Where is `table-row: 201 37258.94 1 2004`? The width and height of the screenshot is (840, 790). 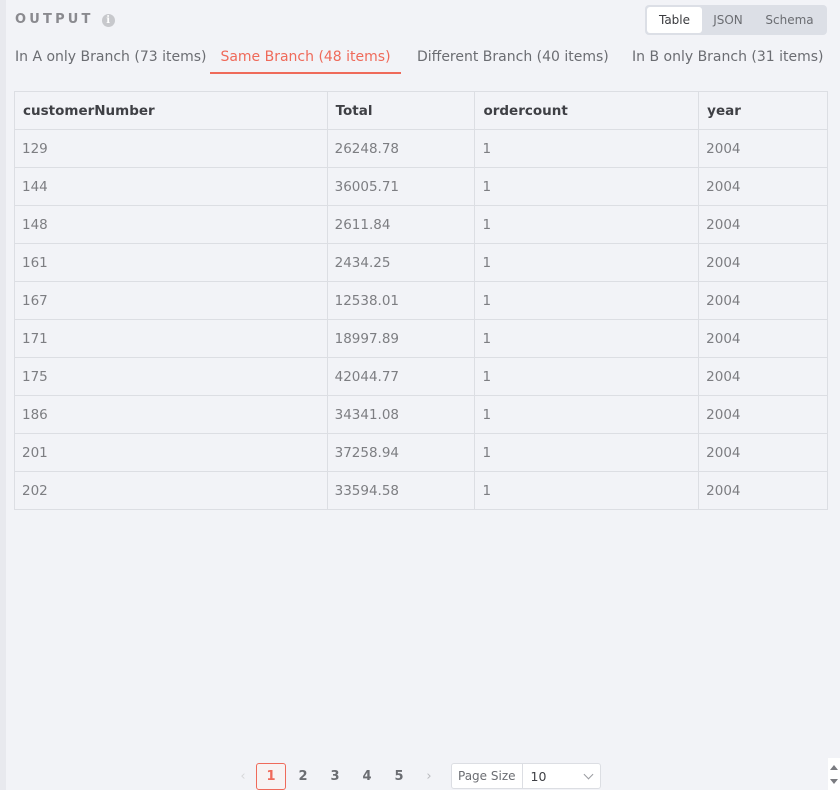
table-row: 201 37258.94 1 2004 is located at coordinates (421, 452).